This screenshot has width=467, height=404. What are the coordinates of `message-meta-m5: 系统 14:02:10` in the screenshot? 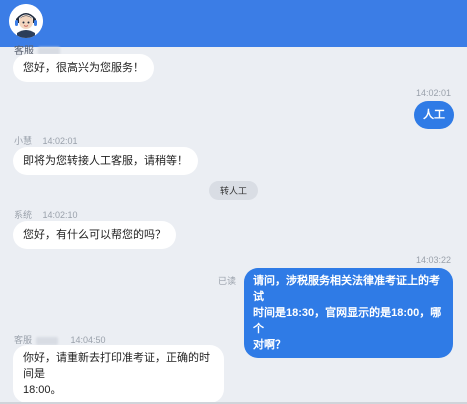 It's located at (46, 214).